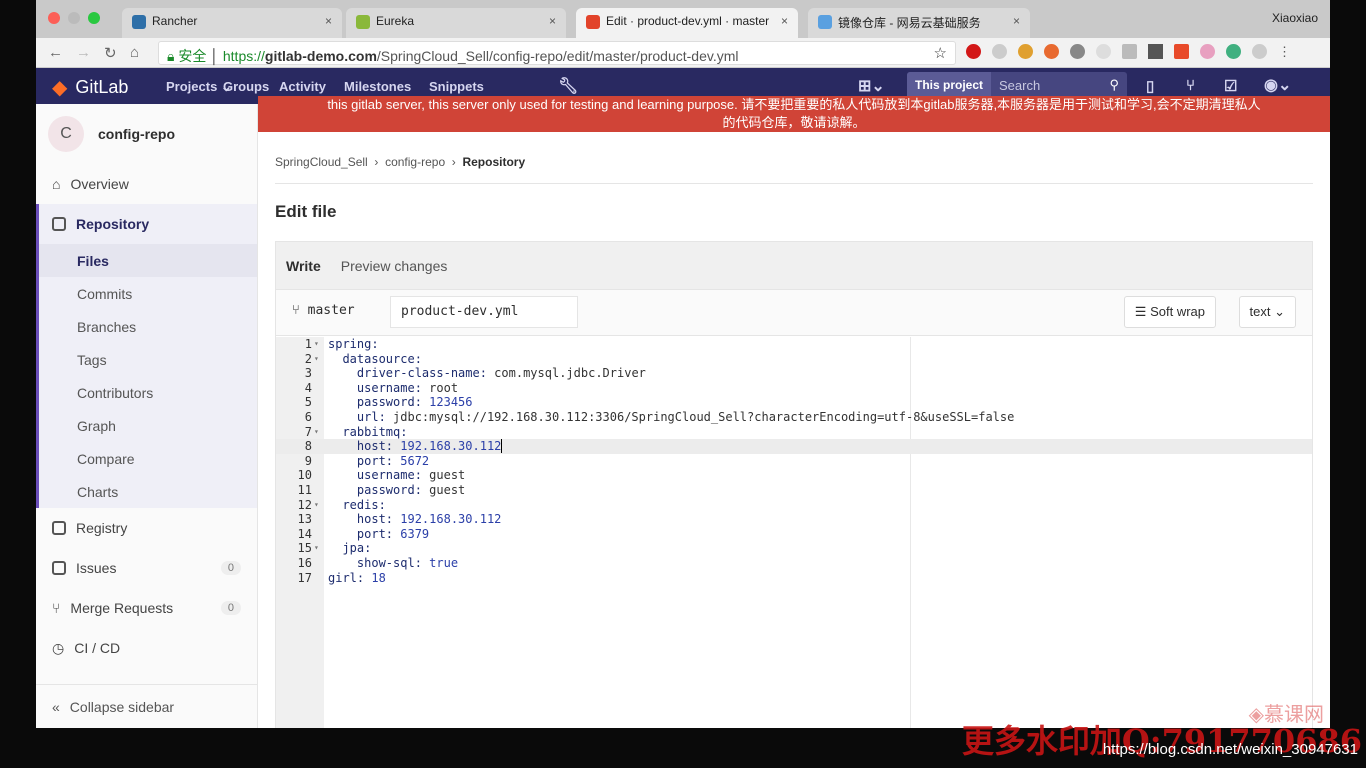 This screenshot has height=768, width=1366. What do you see at coordinates (304, 562) in the screenshot?
I see `line-number: 16` at bounding box center [304, 562].